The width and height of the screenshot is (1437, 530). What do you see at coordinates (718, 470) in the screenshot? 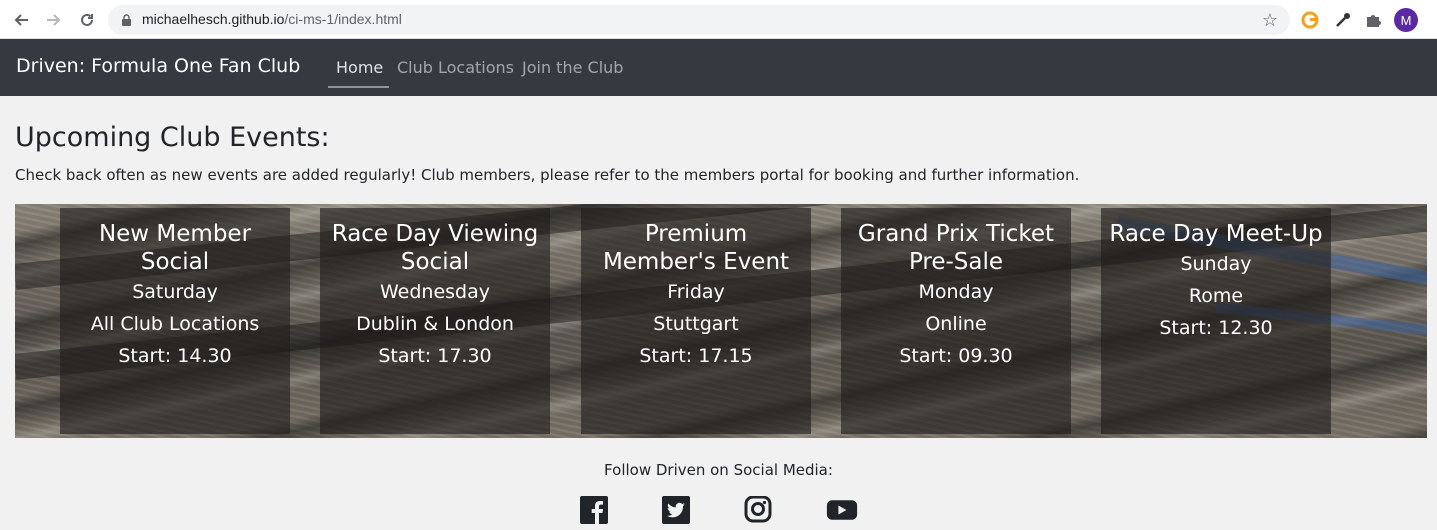
I see `follow-text: Follow Driven on Social Media:` at bounding box center [718, 470].